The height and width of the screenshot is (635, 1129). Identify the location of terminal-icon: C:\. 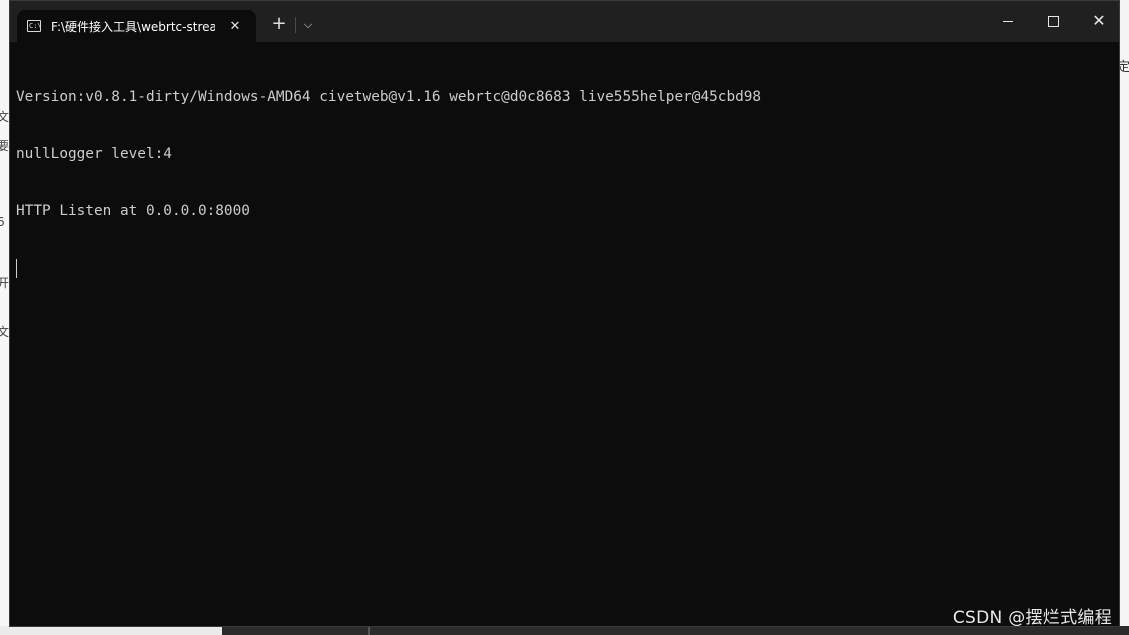
(34, 26).